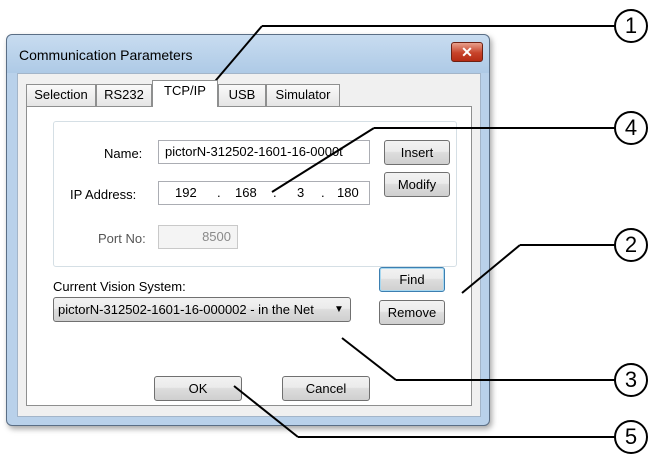  Describe the element at coordinates (631, 245) in the screenshot. I see `callout-2: 2` at that location.